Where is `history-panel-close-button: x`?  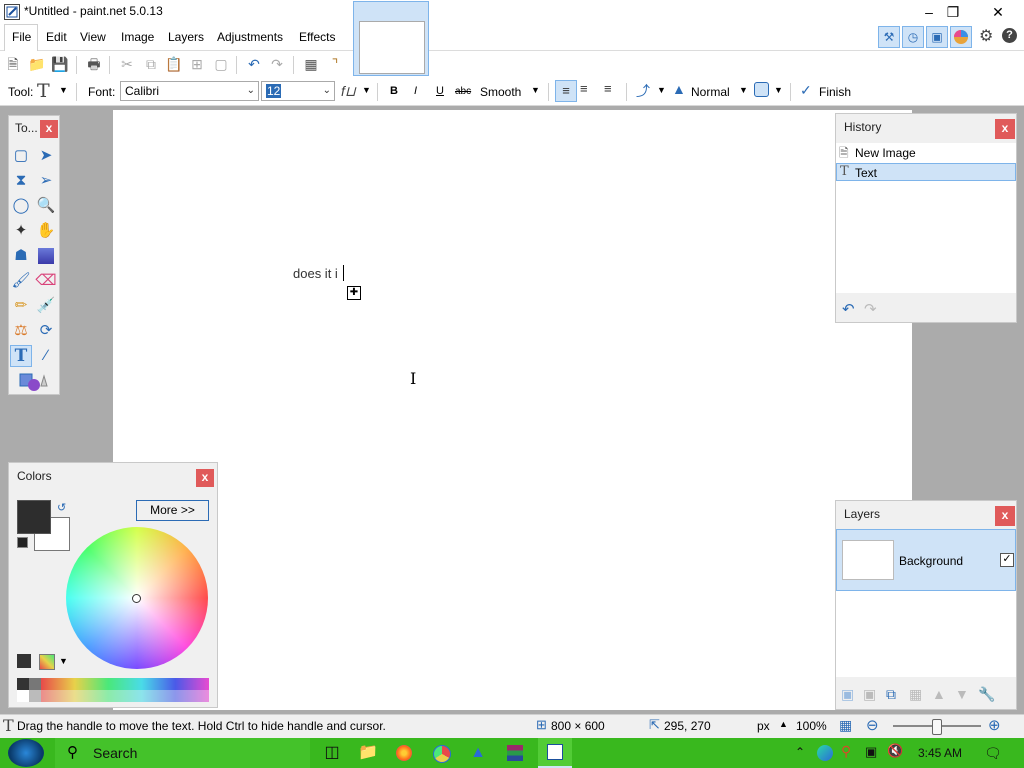
history-panel-close-button: x is located at coordinates (1005, 129).